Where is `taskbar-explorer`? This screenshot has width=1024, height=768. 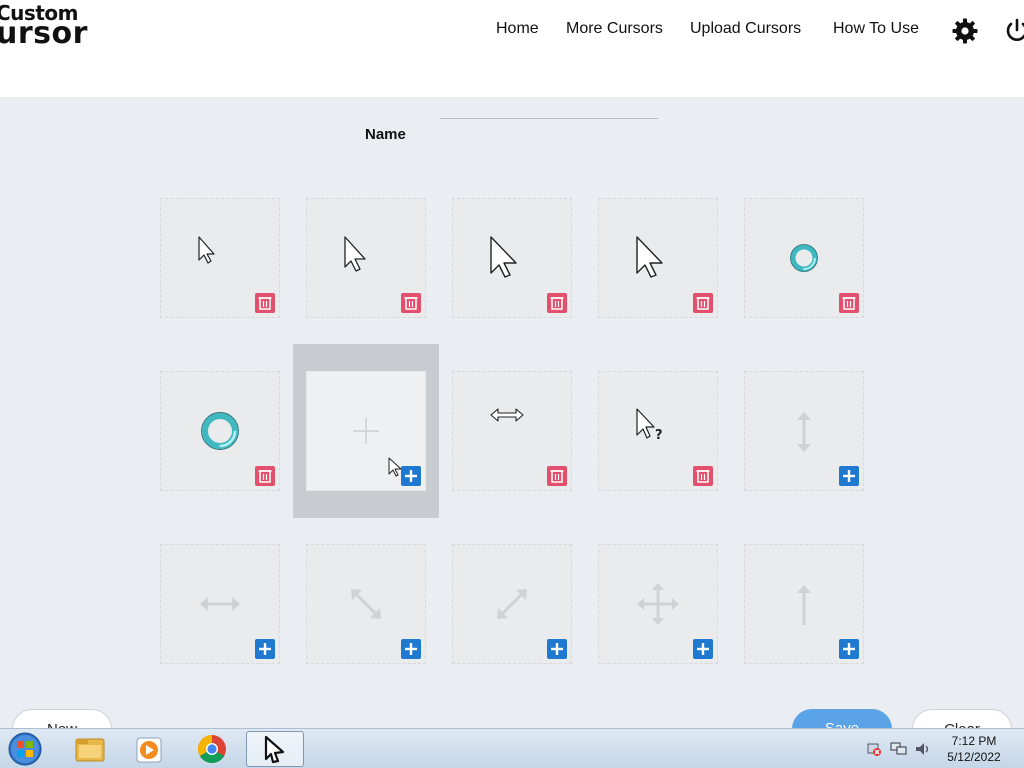
taskbar-explorer is located at coordinates (90, 749).